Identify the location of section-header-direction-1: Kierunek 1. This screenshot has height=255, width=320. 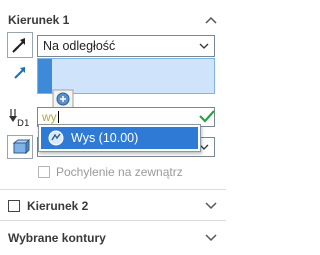
(113, 20).